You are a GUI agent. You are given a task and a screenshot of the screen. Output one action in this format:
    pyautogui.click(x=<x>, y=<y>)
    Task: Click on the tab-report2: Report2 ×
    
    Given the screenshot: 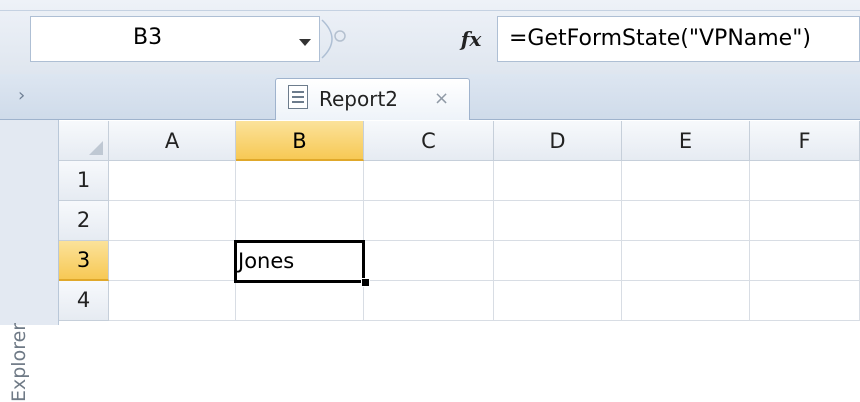 What is the action you would take?
    pyautogui.click(x=372, y=99)
    